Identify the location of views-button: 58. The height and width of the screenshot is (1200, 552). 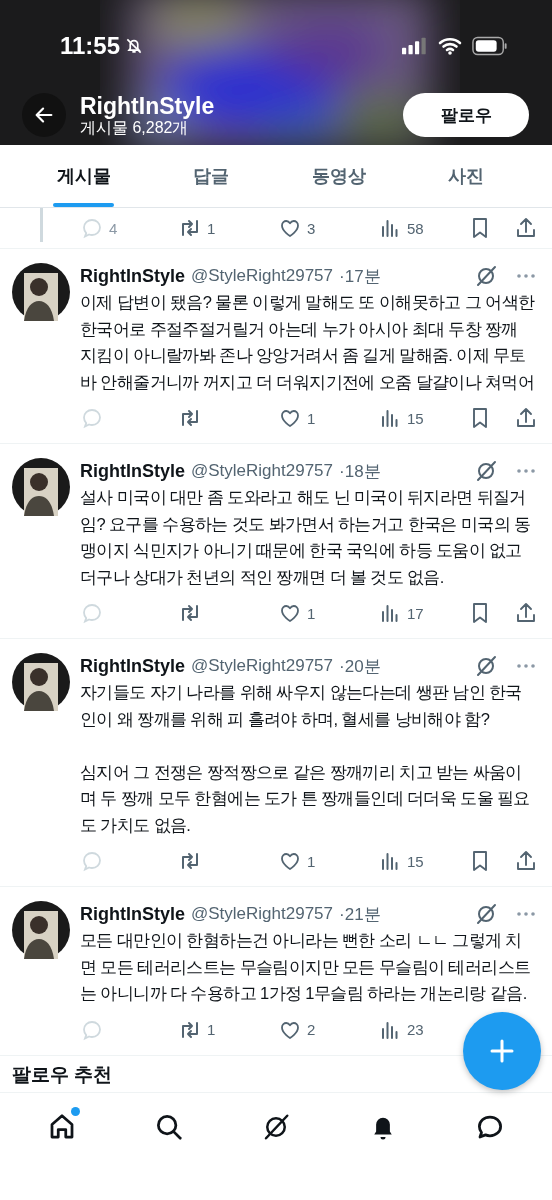
(401, 228).